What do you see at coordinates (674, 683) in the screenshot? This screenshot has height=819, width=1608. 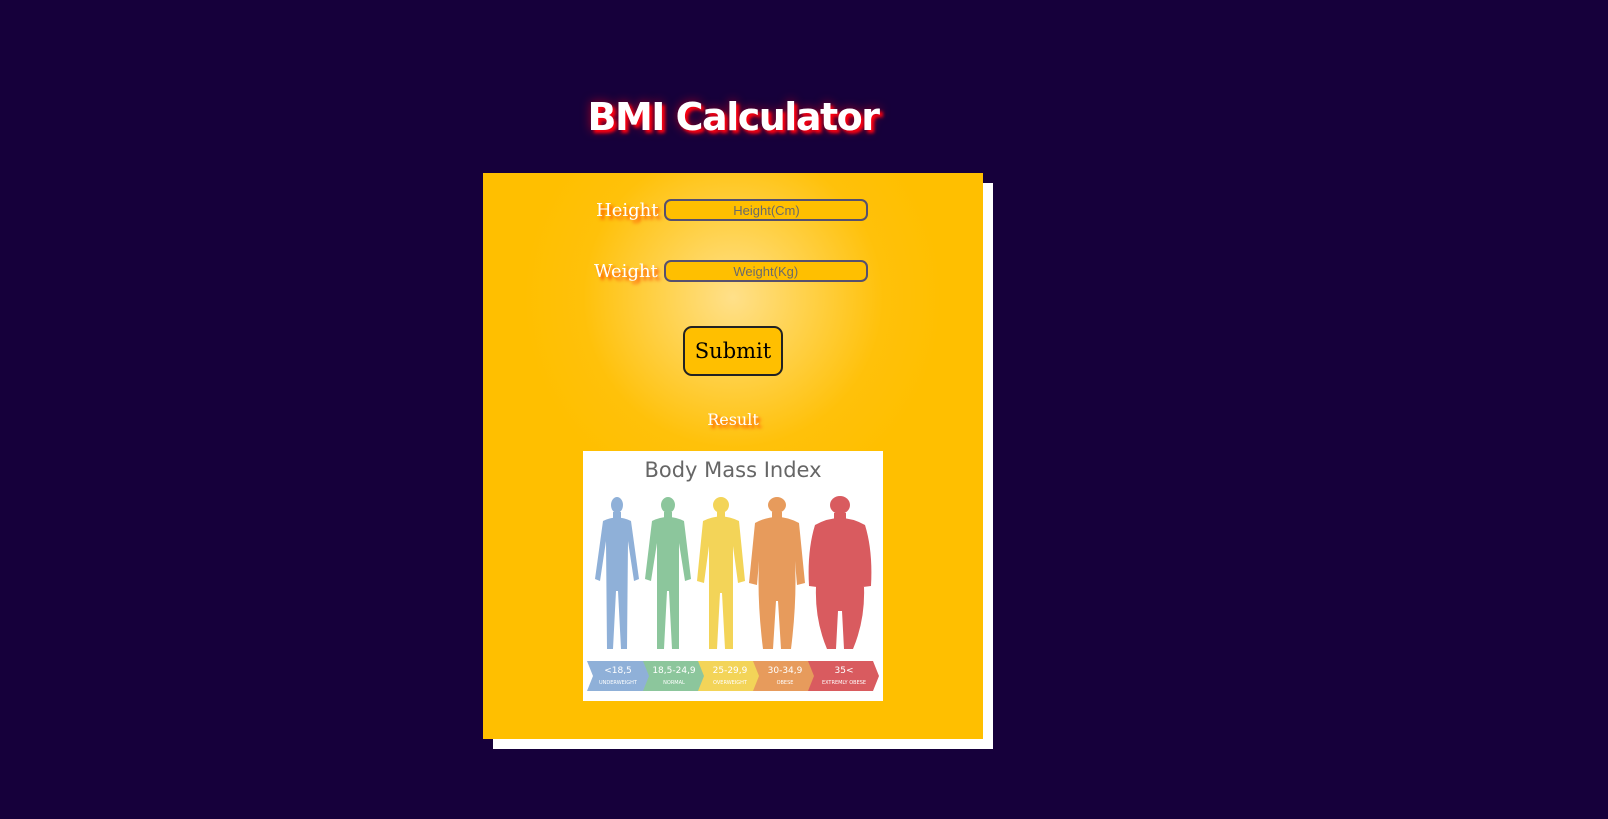 I see `normal-name: NORMAL` at bounding box center [674, 683].